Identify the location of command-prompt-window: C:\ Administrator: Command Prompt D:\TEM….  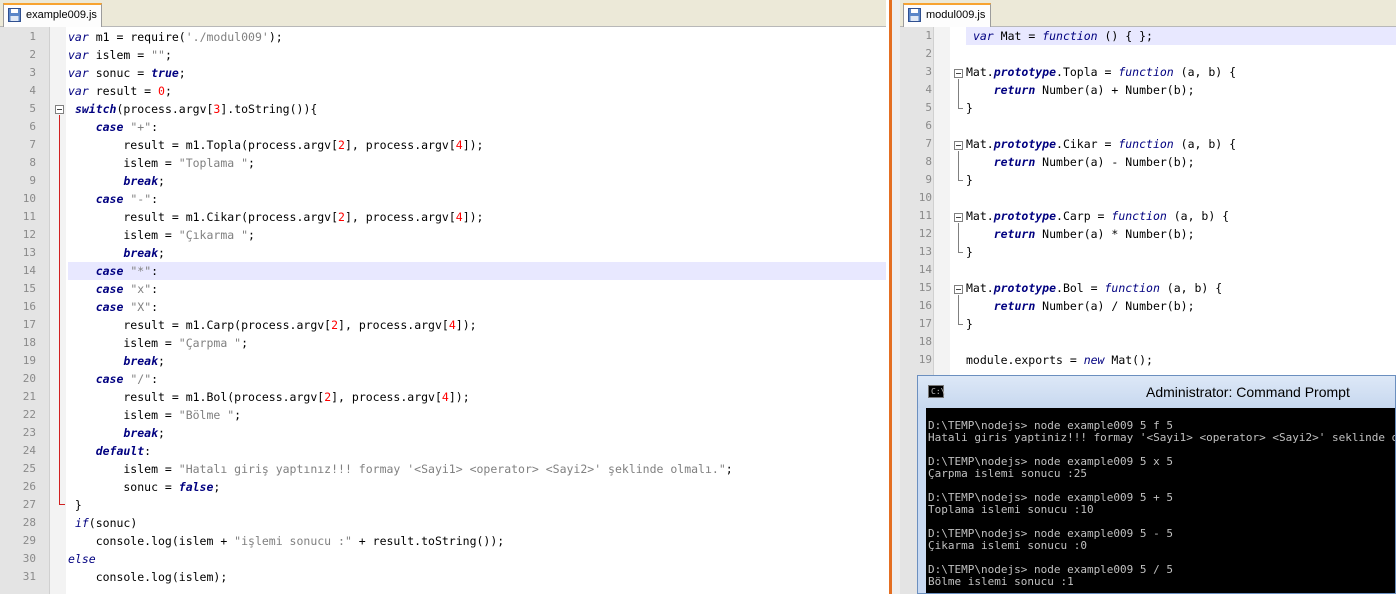
(1156, 484).